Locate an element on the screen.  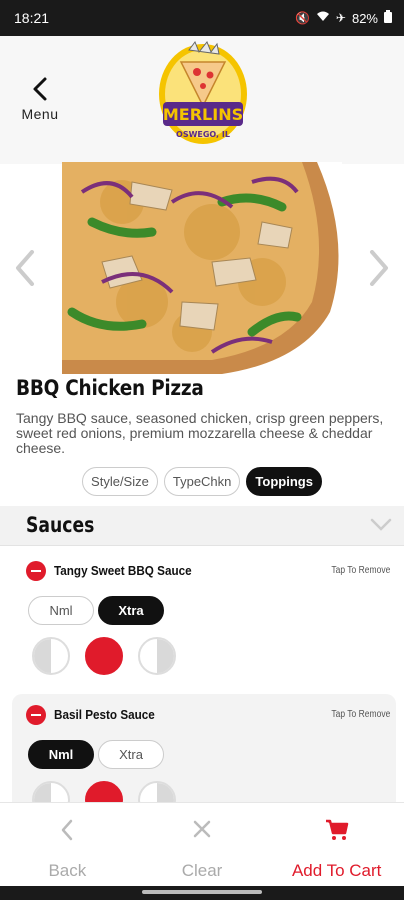
close-icon is located at coordinates (202, 829).